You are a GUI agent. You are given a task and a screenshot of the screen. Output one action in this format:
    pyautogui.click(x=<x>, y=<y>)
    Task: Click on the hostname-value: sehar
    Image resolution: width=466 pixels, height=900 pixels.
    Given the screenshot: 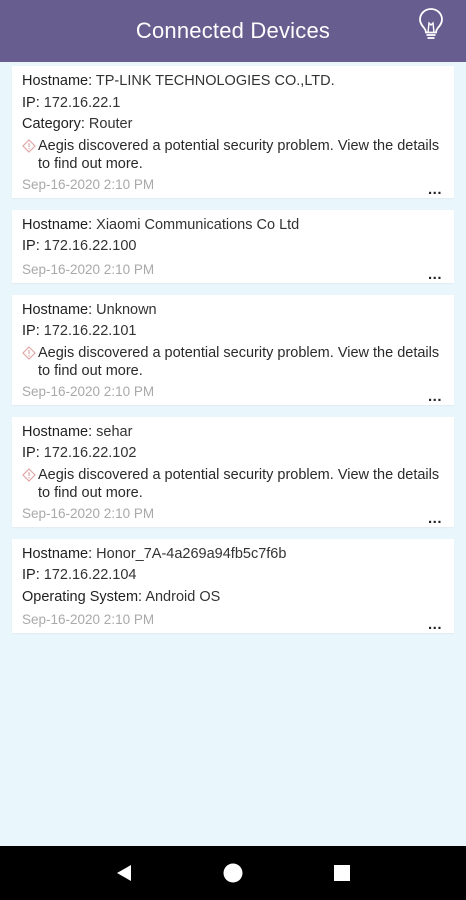 What is the action you would take?
    pyautogui.click(x=114, y=431)
    